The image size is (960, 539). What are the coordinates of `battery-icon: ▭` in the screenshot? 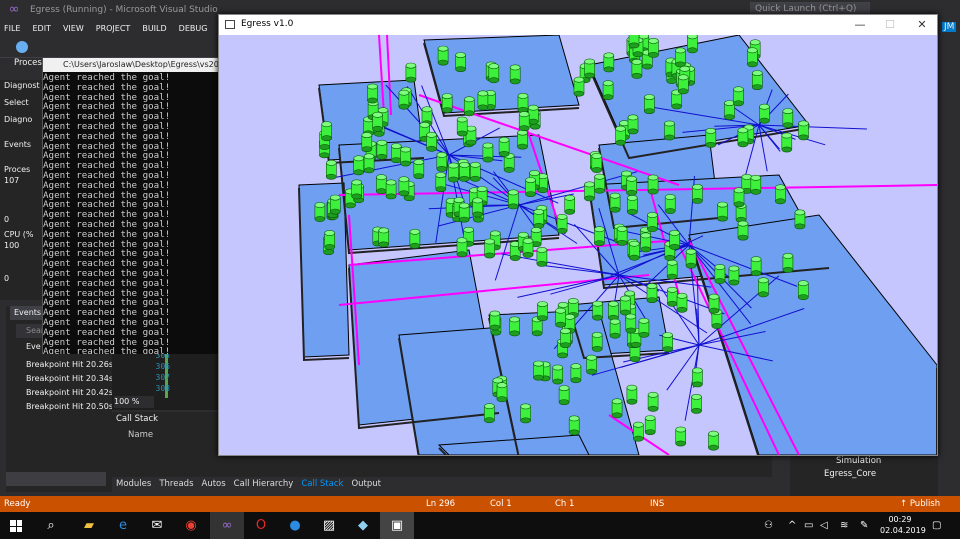 It's located at (808, 525).